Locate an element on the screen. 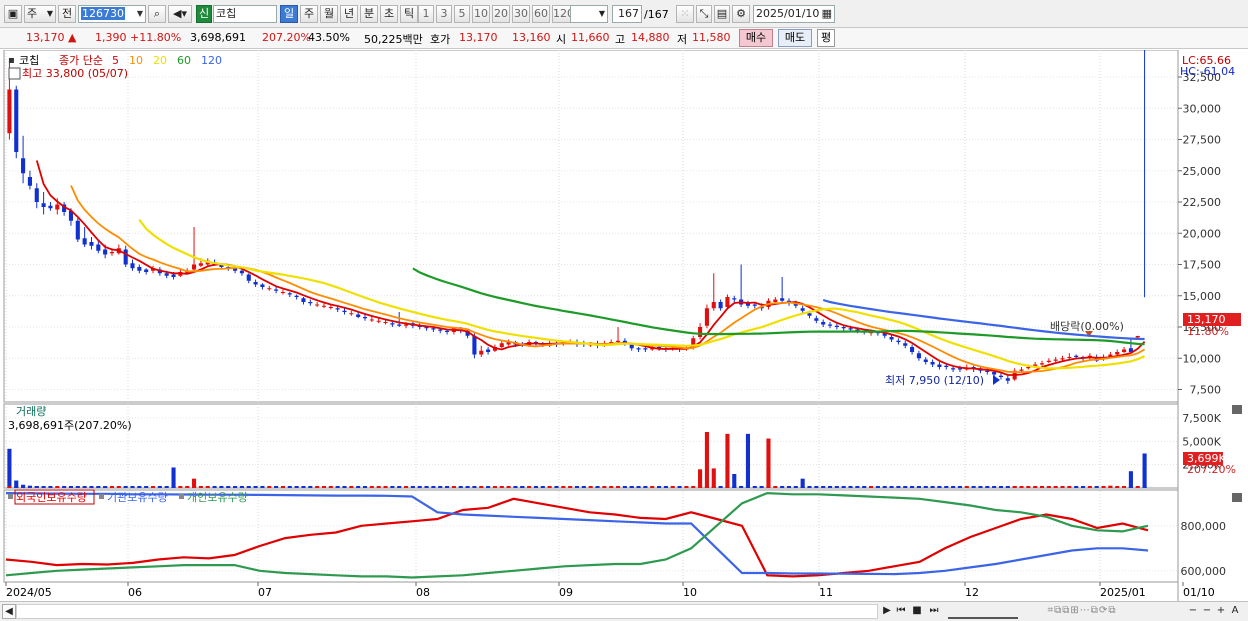  price-tick-label: 15,000 is located at coordinates (1202, 296).